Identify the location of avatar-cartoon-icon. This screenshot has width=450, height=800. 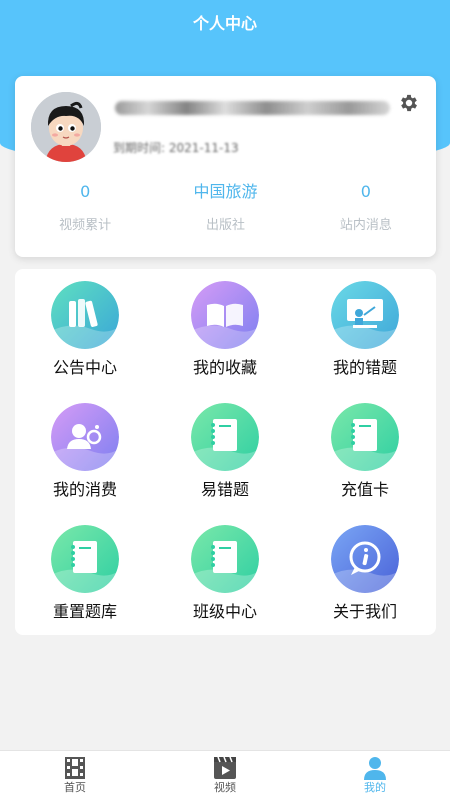
(66, 127).